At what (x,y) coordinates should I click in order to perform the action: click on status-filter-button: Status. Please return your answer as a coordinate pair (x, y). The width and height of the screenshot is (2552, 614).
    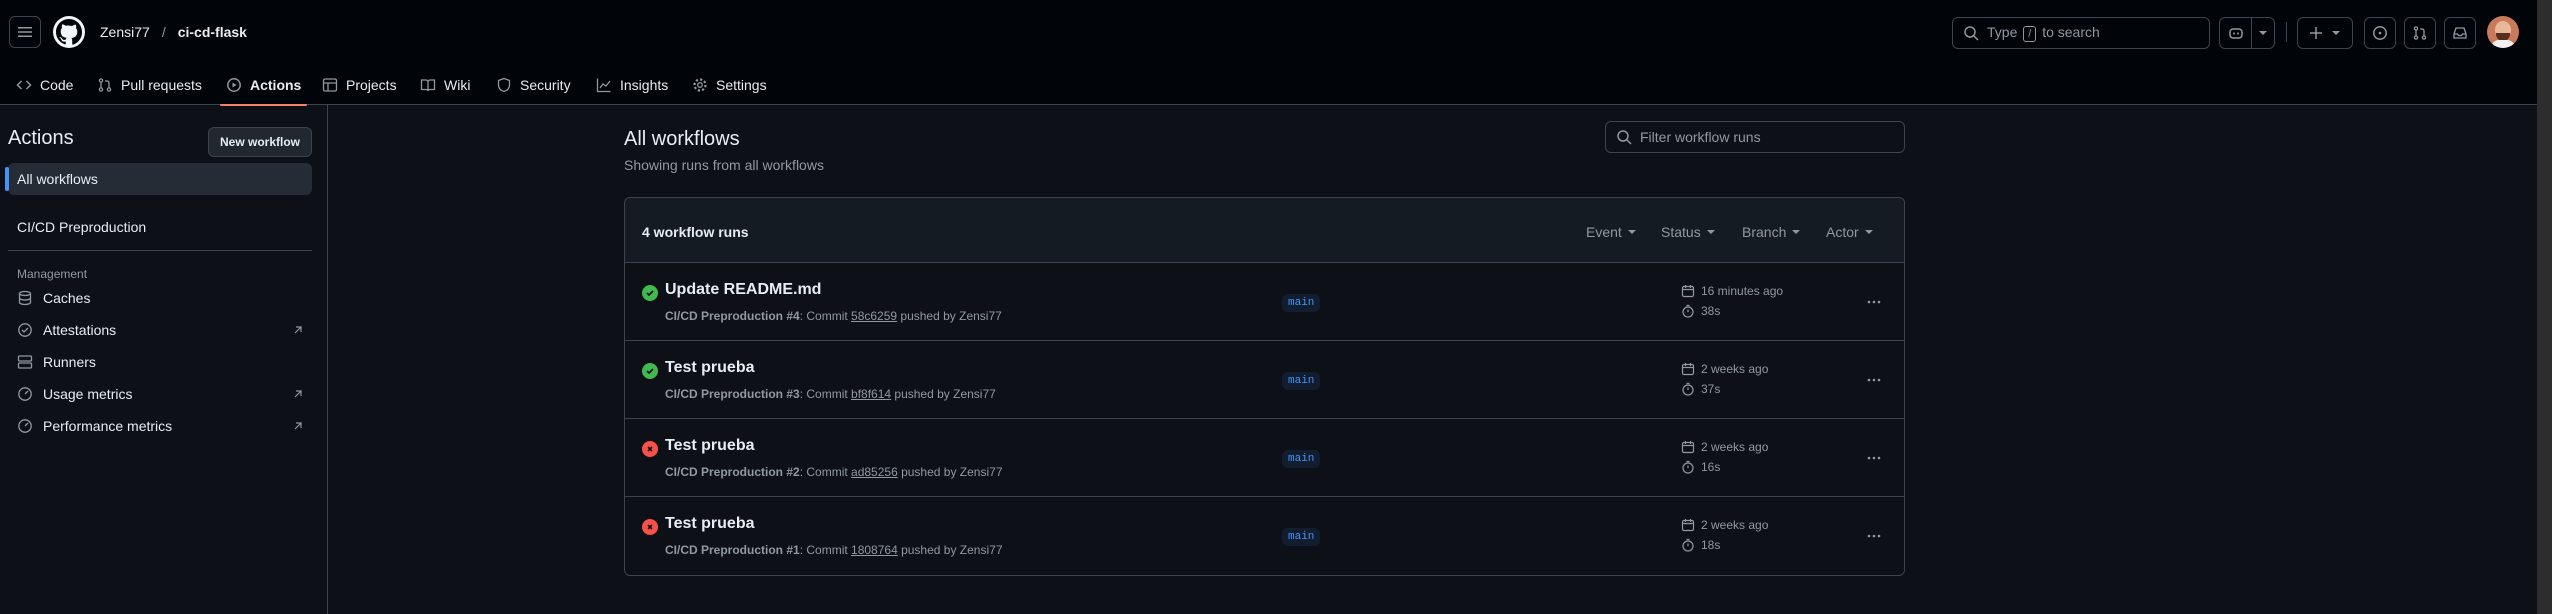
    Looking at the image, I should click on (1688, 232).